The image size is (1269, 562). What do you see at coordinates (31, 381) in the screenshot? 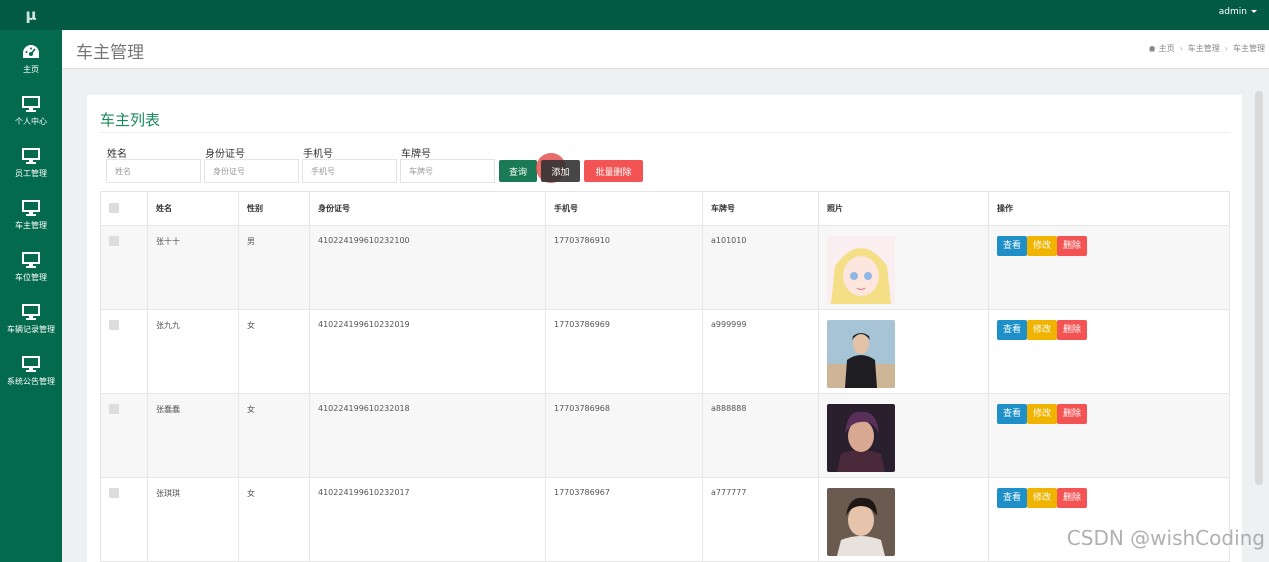
I see `sidebar-item-label: 系统公告管理` at bounding box center [31, 381].